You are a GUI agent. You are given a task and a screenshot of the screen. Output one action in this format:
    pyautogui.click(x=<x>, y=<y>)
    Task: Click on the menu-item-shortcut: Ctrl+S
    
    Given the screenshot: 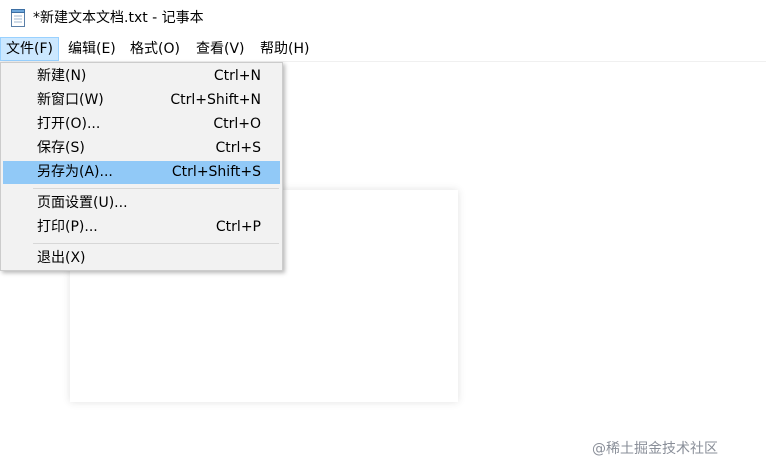 What is the action you would take?
    pyautogui.click(x=238, y=148)
    